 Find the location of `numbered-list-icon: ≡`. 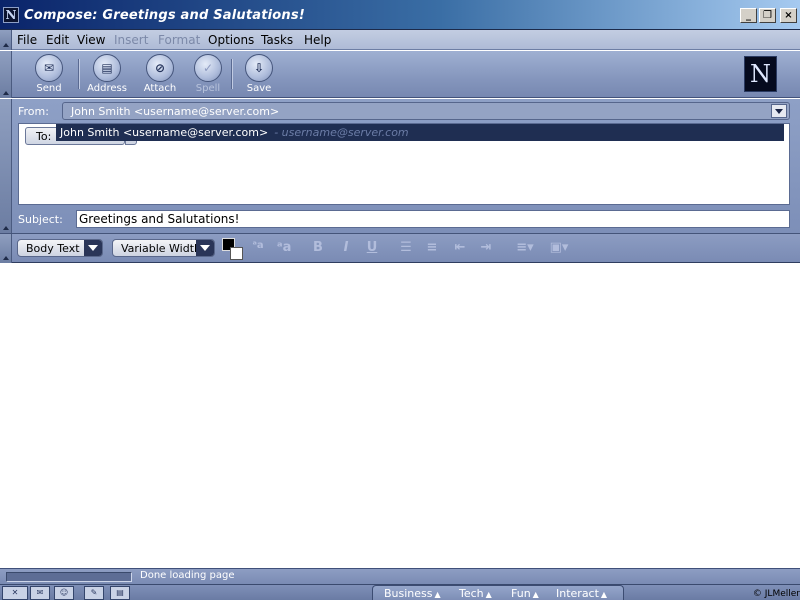

numbered-list-icon: ≡ is located at coordinates (432, 249).